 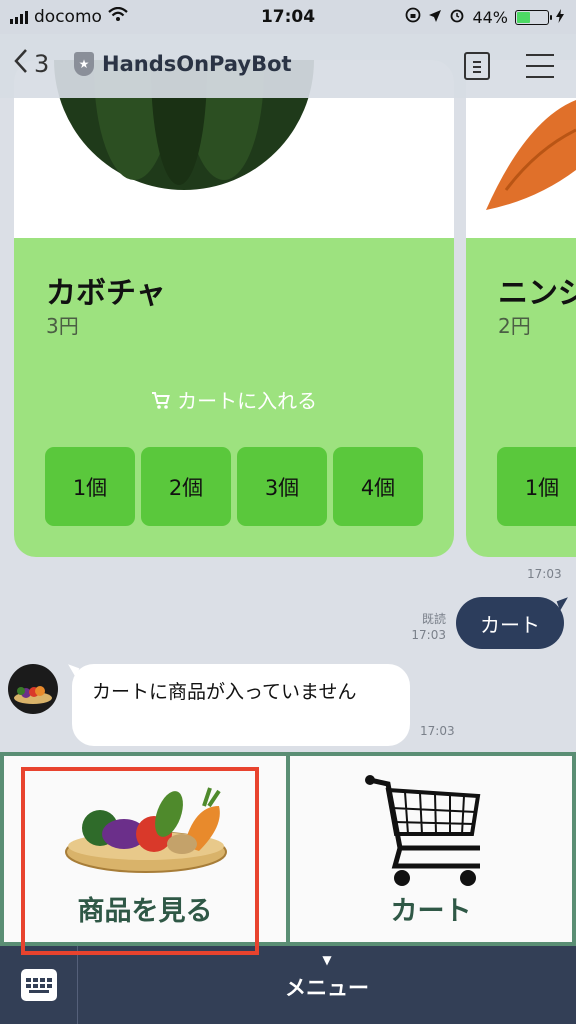 What do you see at coordinates (544, 574) in the screenshot?
I see `carousel-timestamp: 17:03` at bounding box center [544, 574].